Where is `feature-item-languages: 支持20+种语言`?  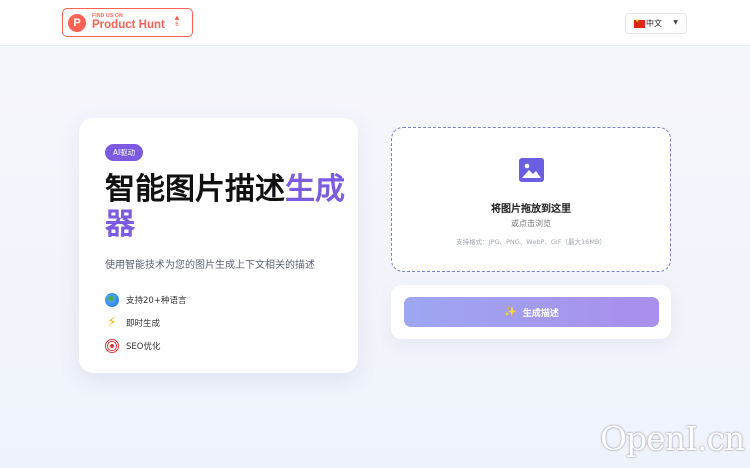
feature-item-languages: 支持20+种语言 is located at coordinates (145, 299).